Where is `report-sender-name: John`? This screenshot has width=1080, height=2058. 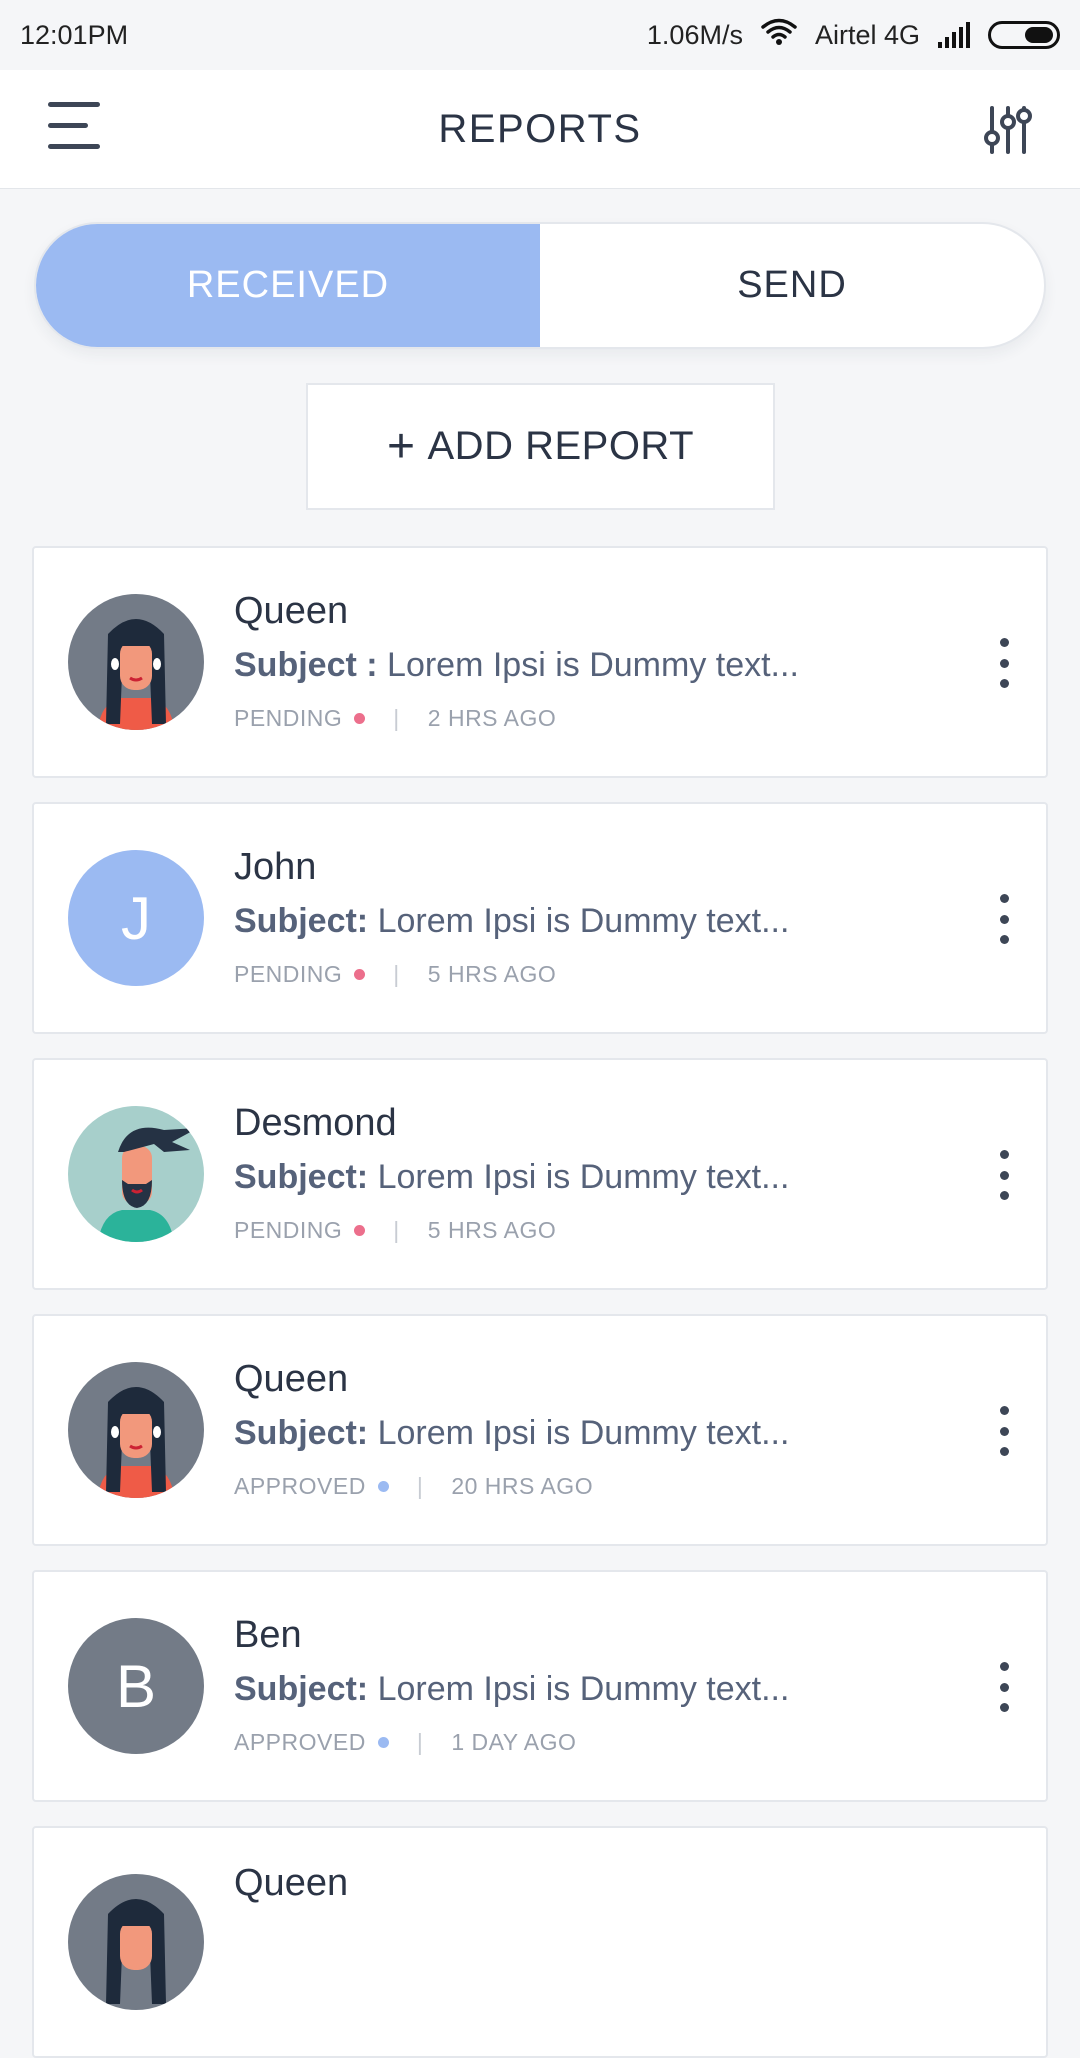
report-sender-name: John is located at coordinates (275, 867).